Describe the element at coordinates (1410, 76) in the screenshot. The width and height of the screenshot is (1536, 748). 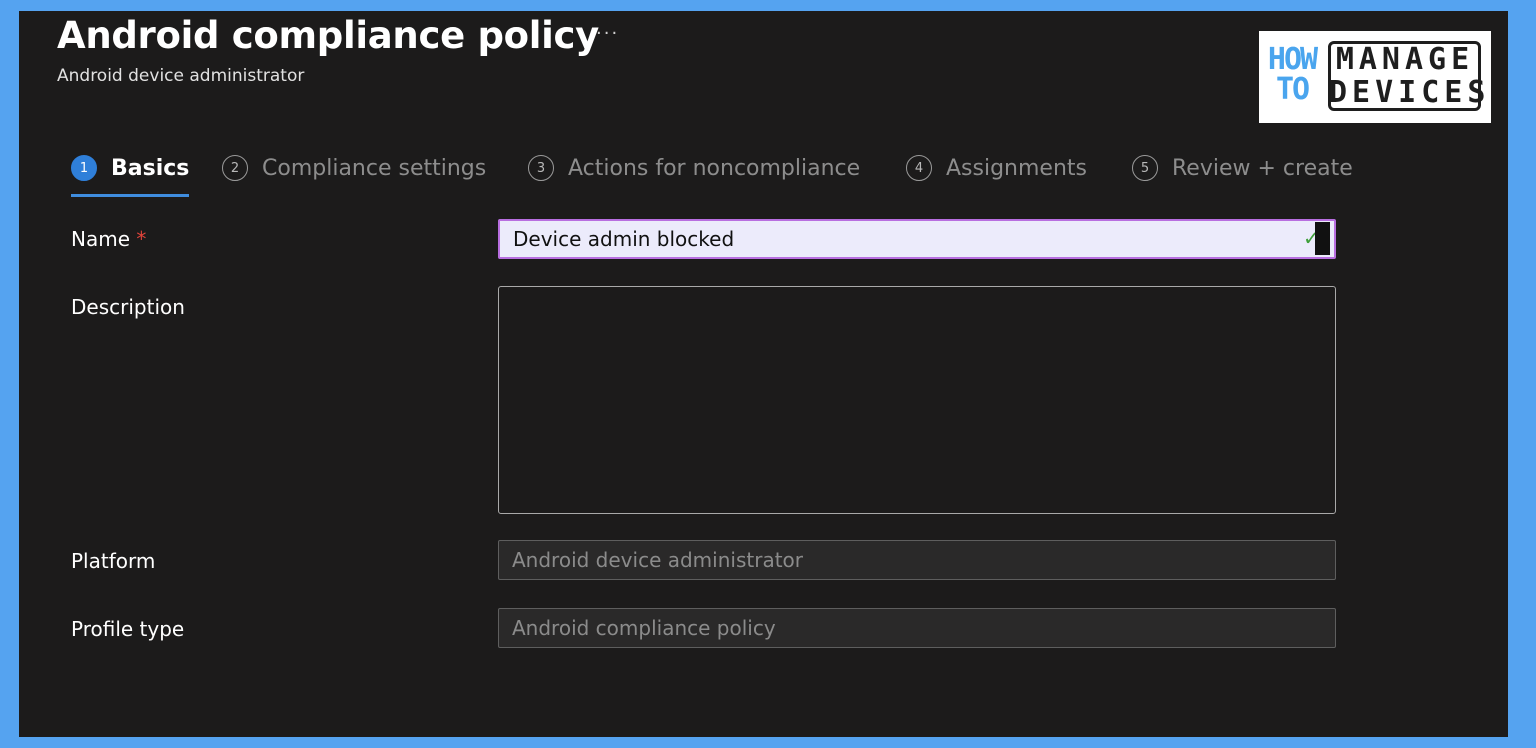
I see `logo-manage-devices: MANAGE DEVICES` at that location.